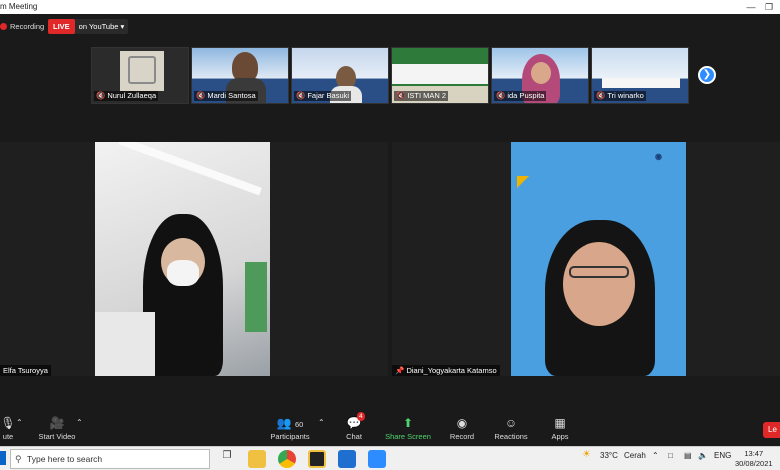 The image size is (780, 470). Describe the element at coordinates (3, 26) in the screenshot. I see `record-dot-icon` at that location.